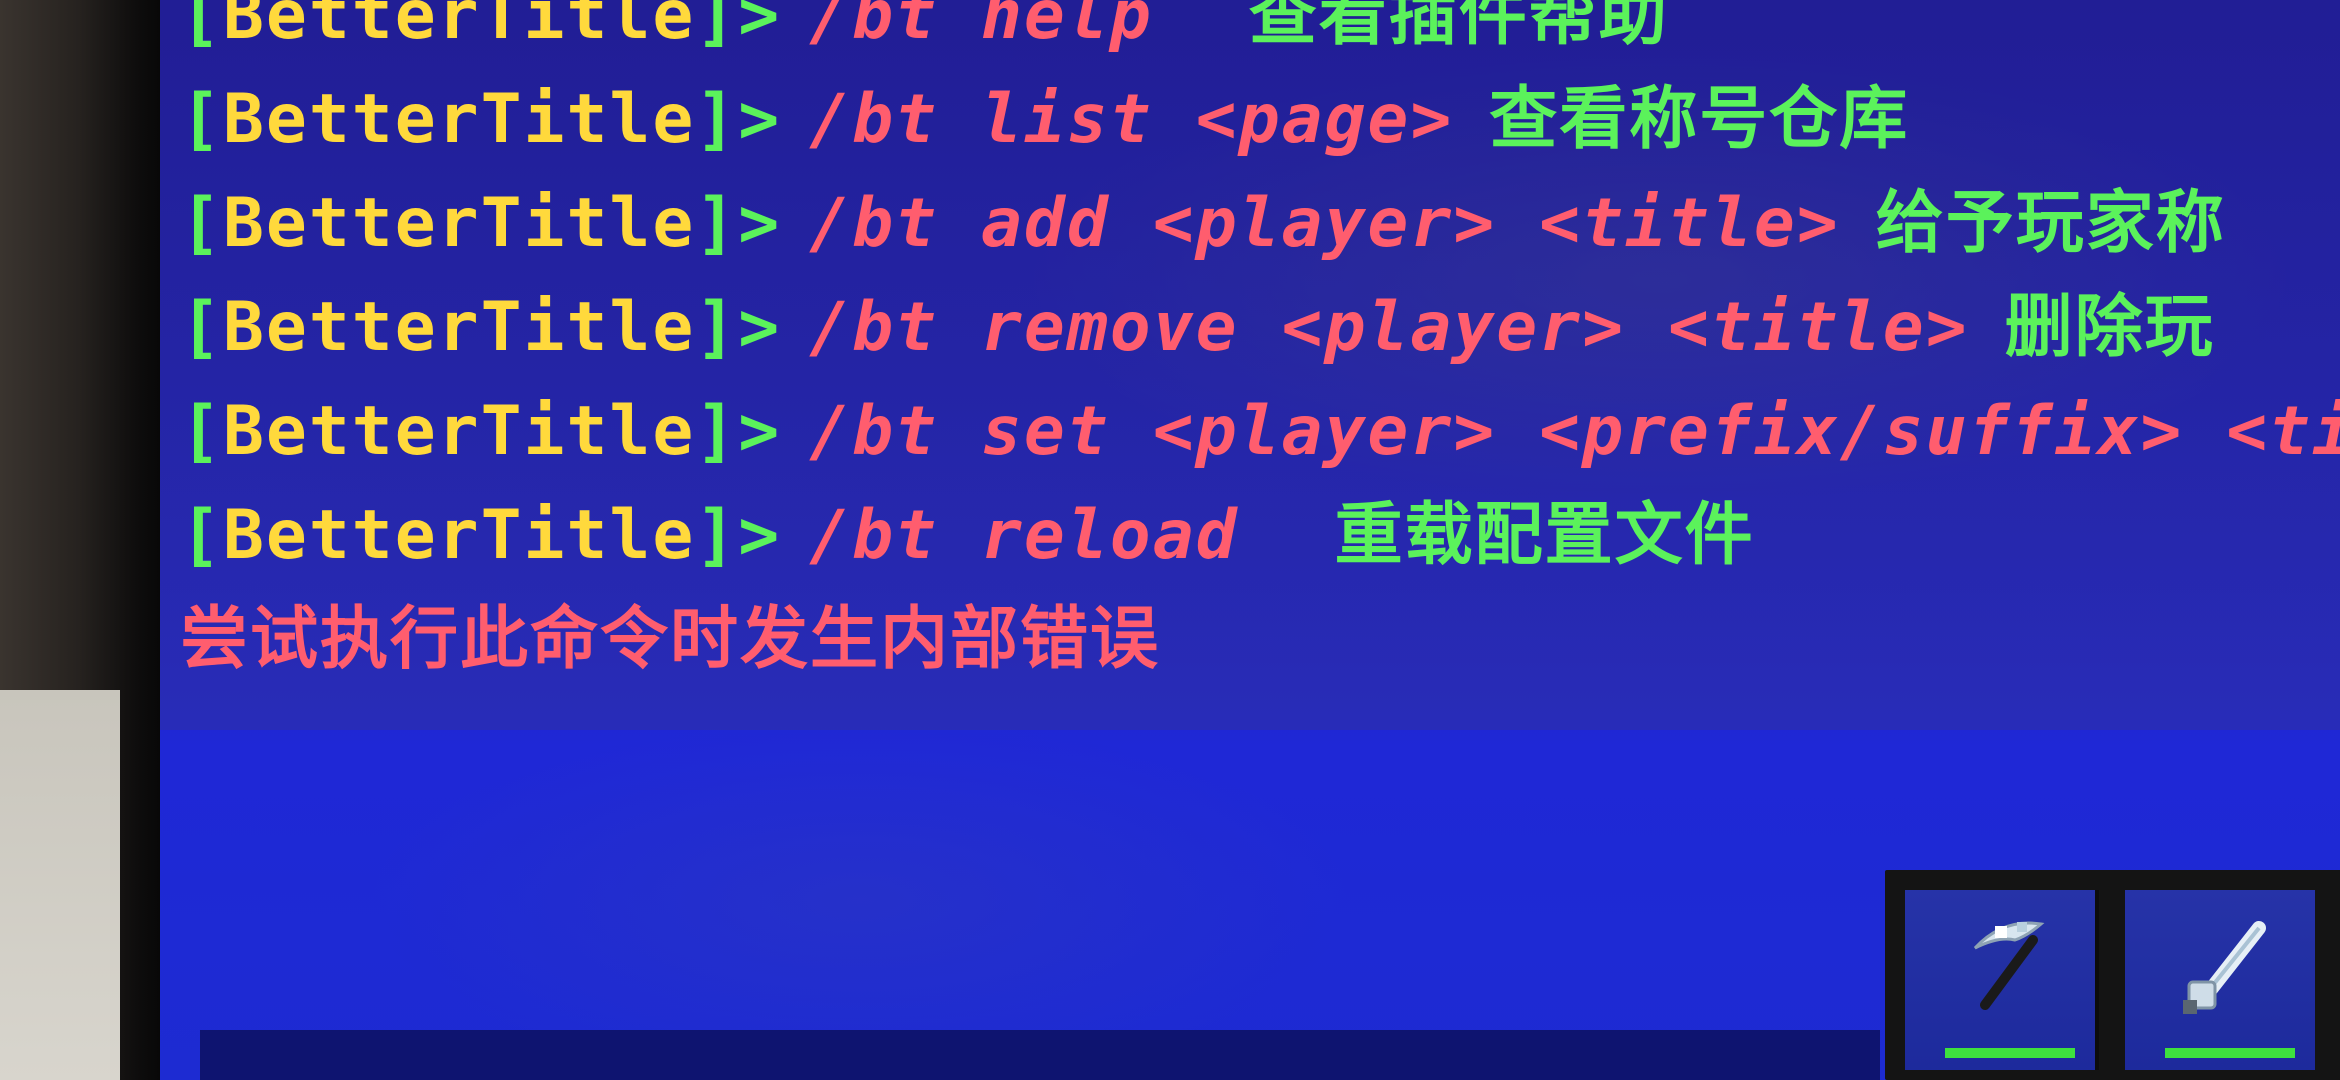 Image resolution: width=2340 pixels, height=1080 pixels. Describe the element at coordinates (2097, 980) in the screenshot. I see `slot-divider` at that location.